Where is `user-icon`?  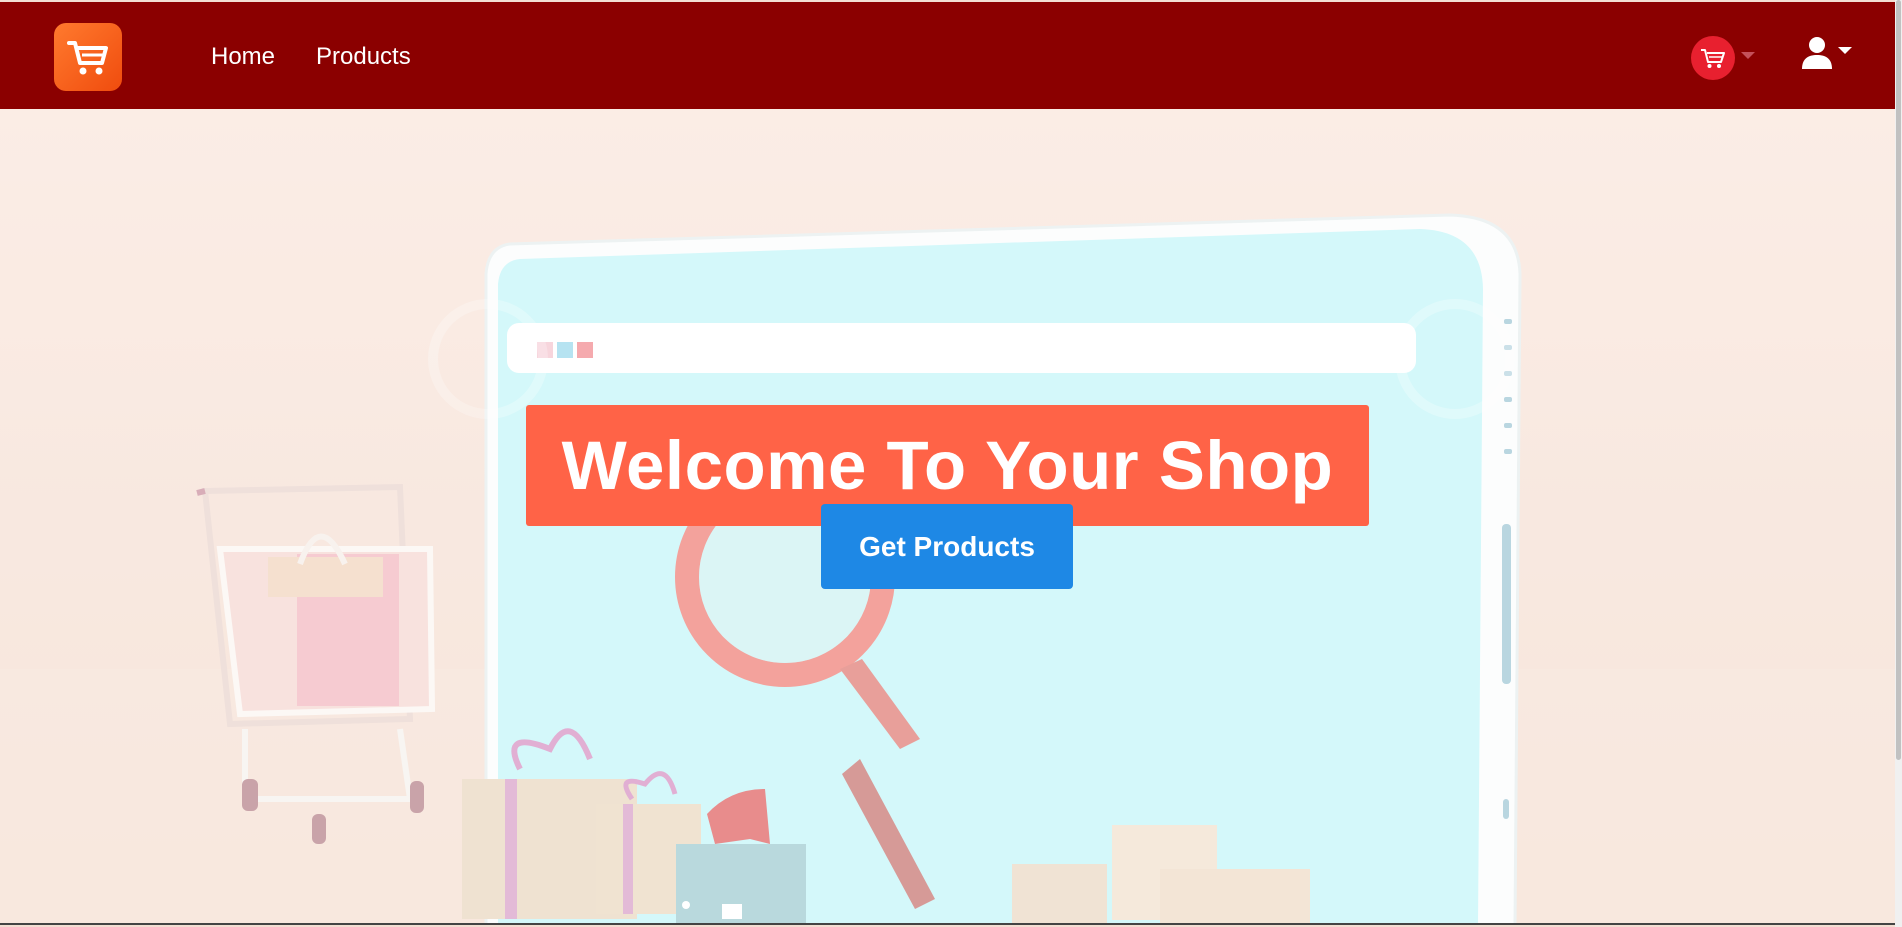
user-icon is located at coordinates (1817, 53).